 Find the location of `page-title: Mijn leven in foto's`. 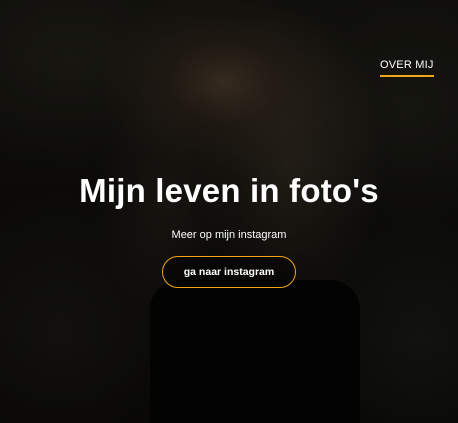

page-title: Mijn leven in foto's is located at coordinates (229, 190).